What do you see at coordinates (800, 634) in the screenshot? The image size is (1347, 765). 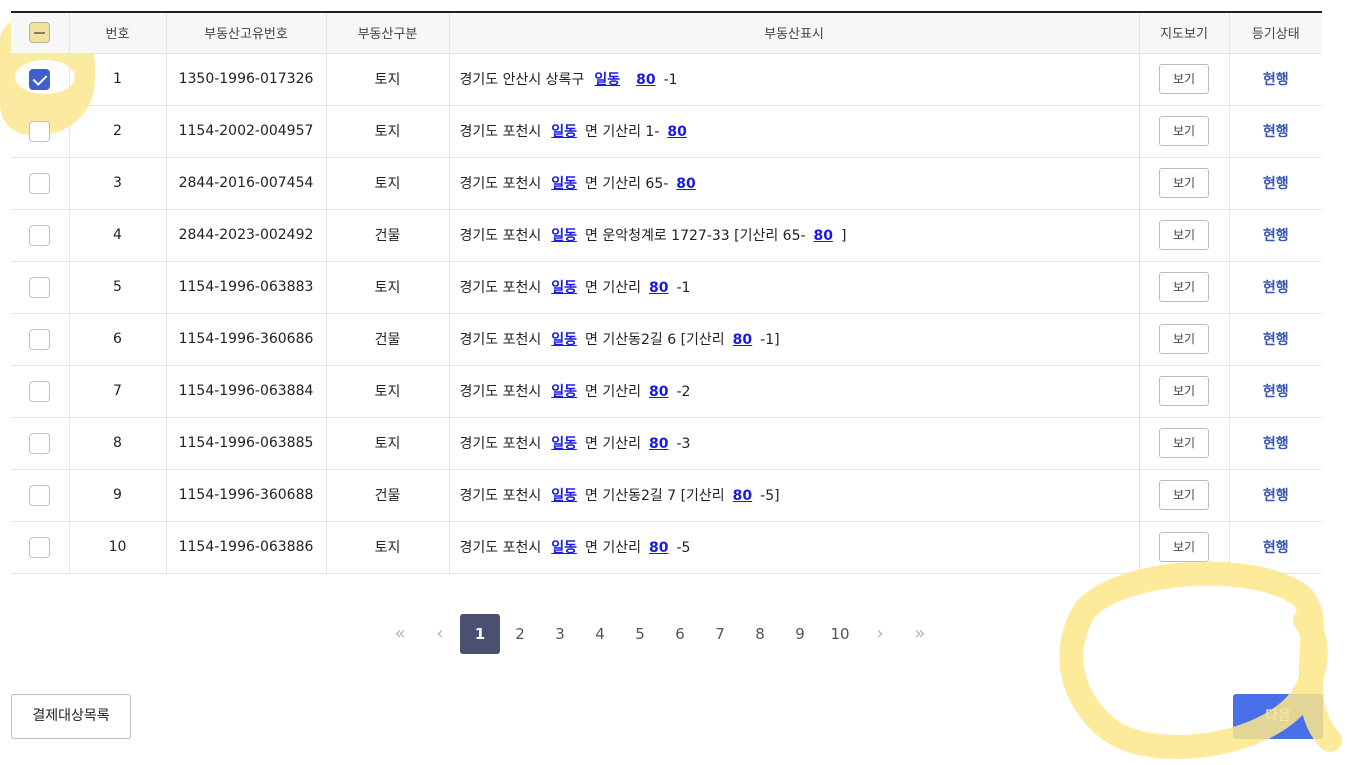 I see `page-button: 9` at bounding box center [800, 634].